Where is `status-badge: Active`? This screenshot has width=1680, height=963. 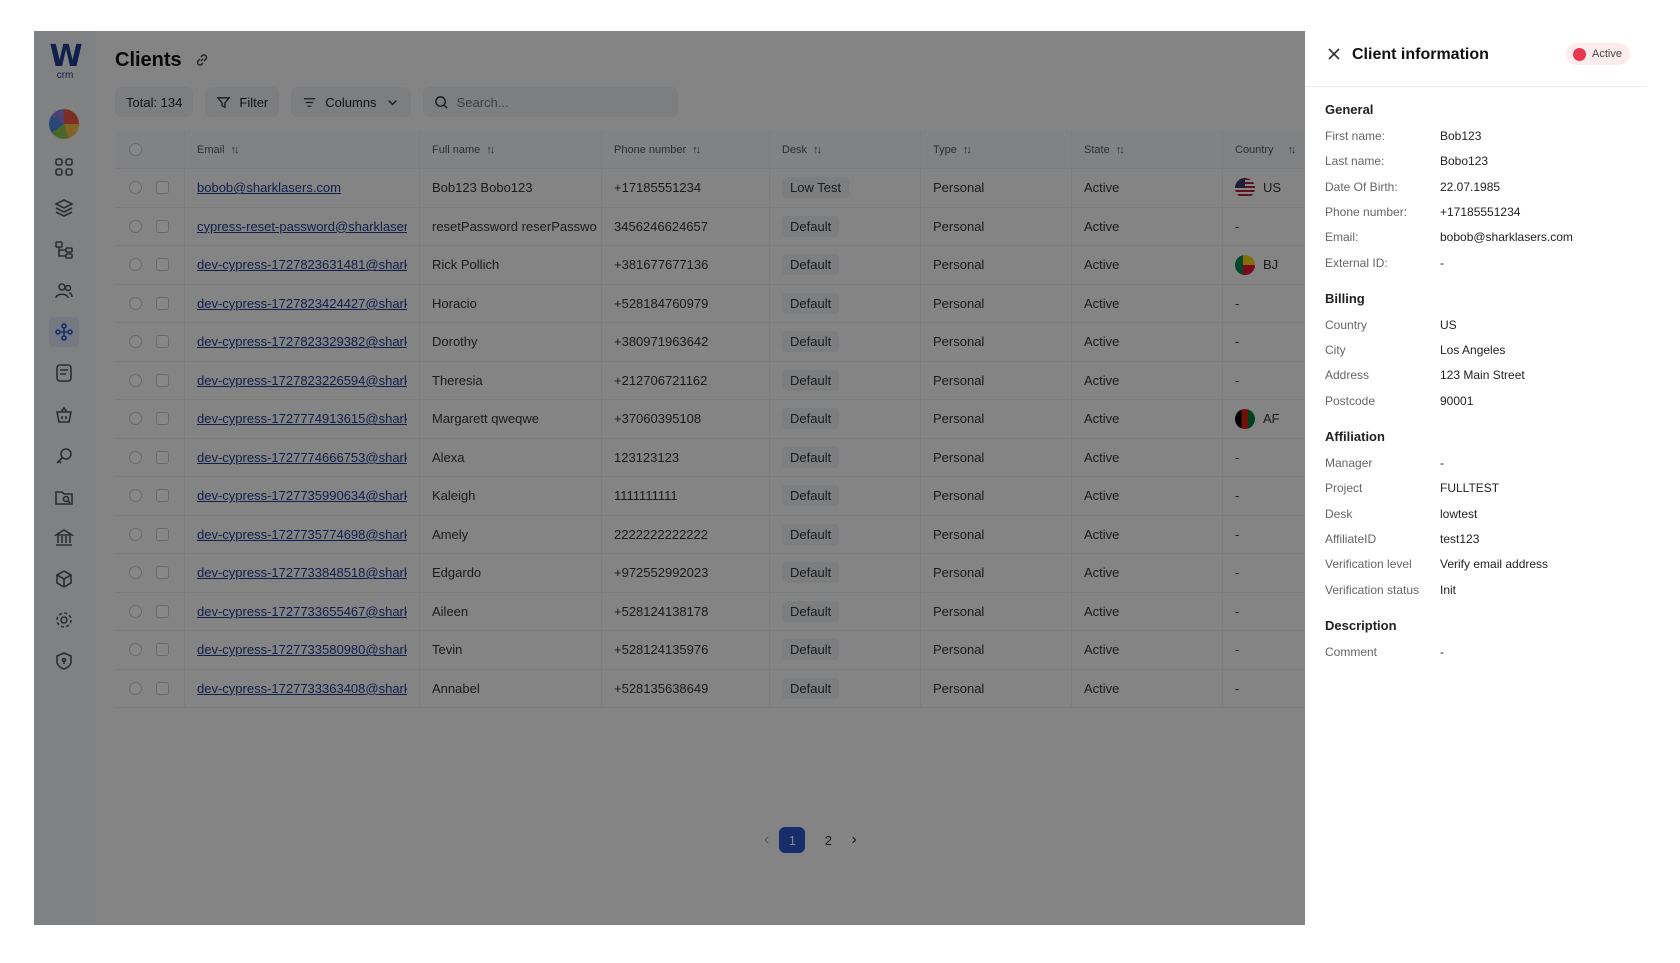 status-badge: Active is located at coordinates (1598, 54).